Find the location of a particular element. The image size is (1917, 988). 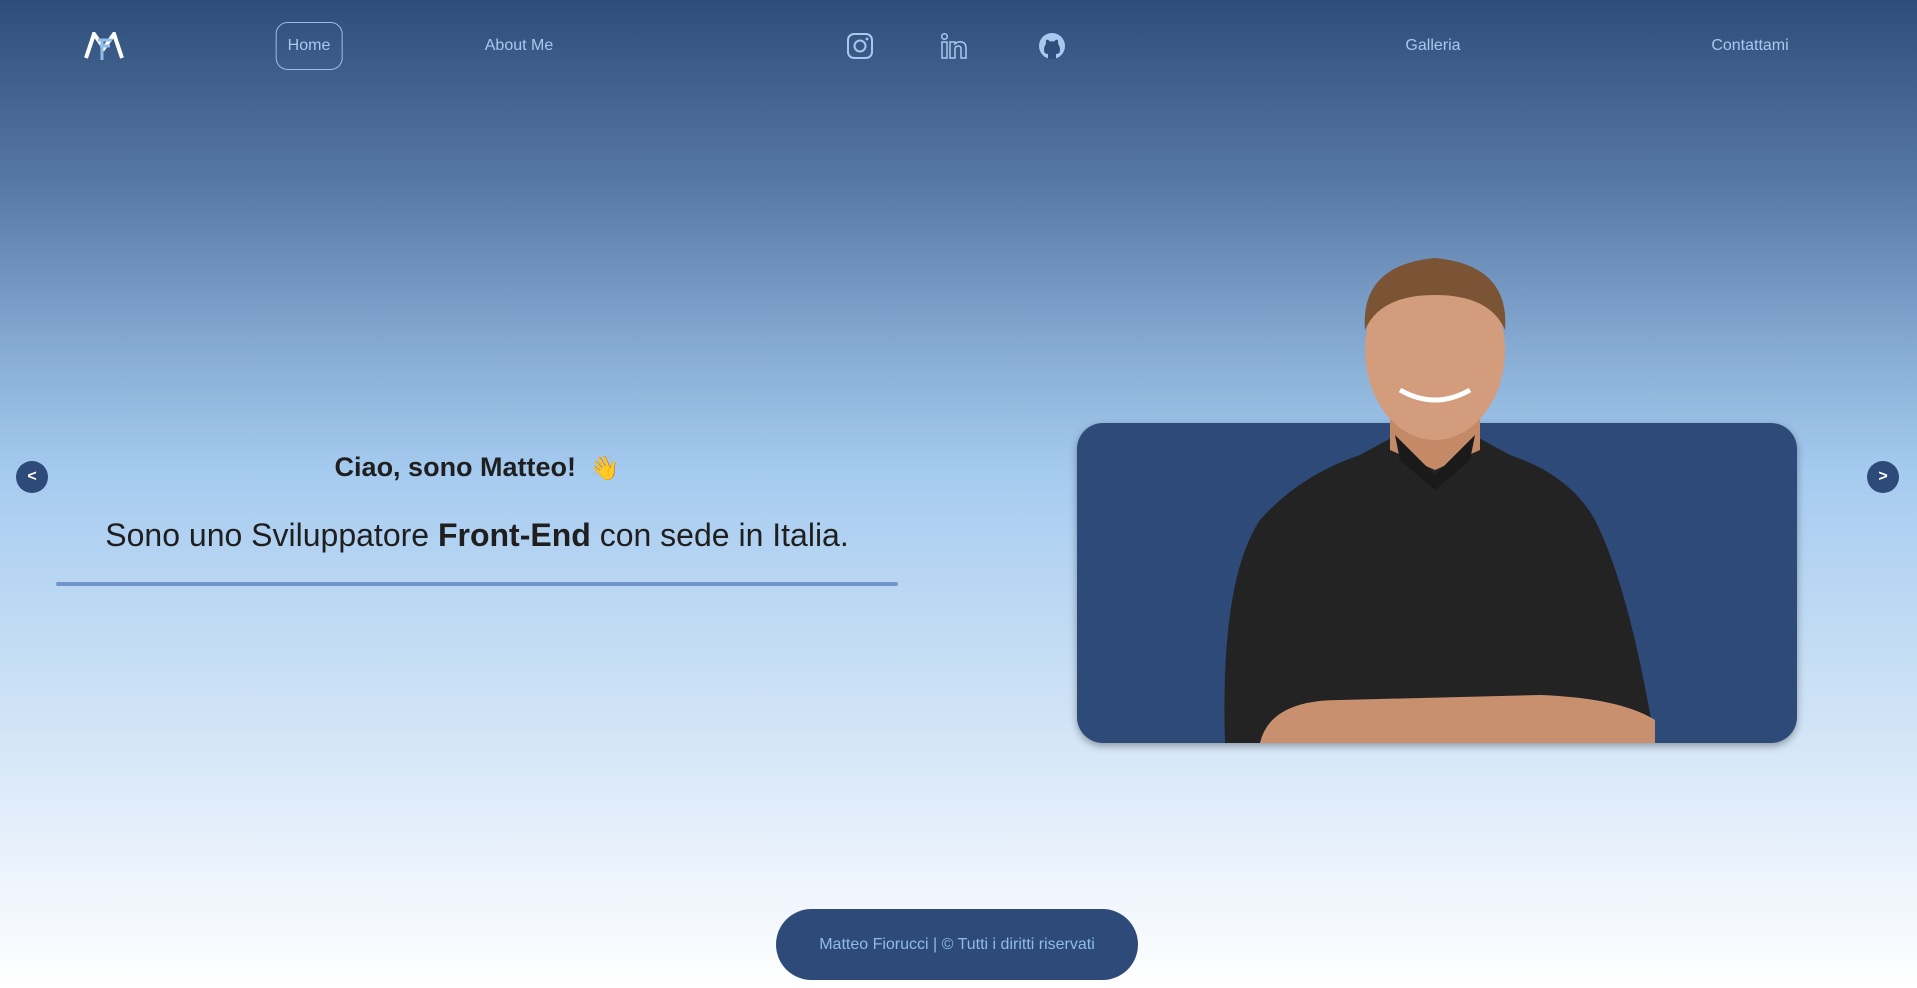

profile-photo is located at coordinates (1439, 500).